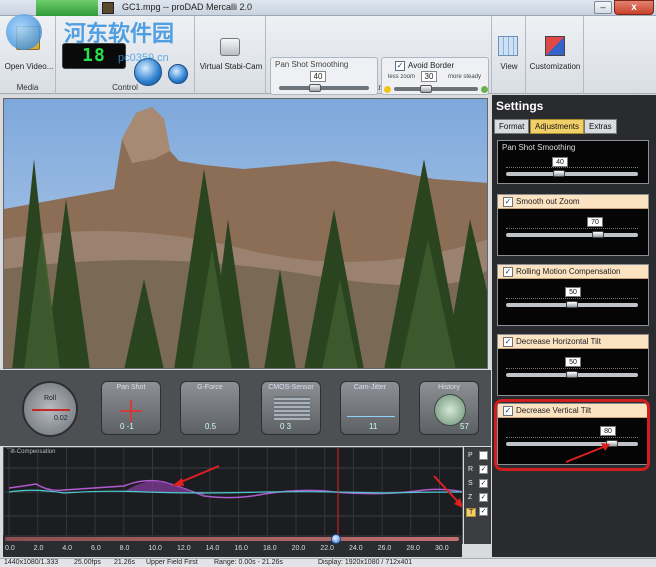  Describe the element at coordinates (483, 497) in the screenshot. I see `legend-z-checkbox: ✓` at that location.